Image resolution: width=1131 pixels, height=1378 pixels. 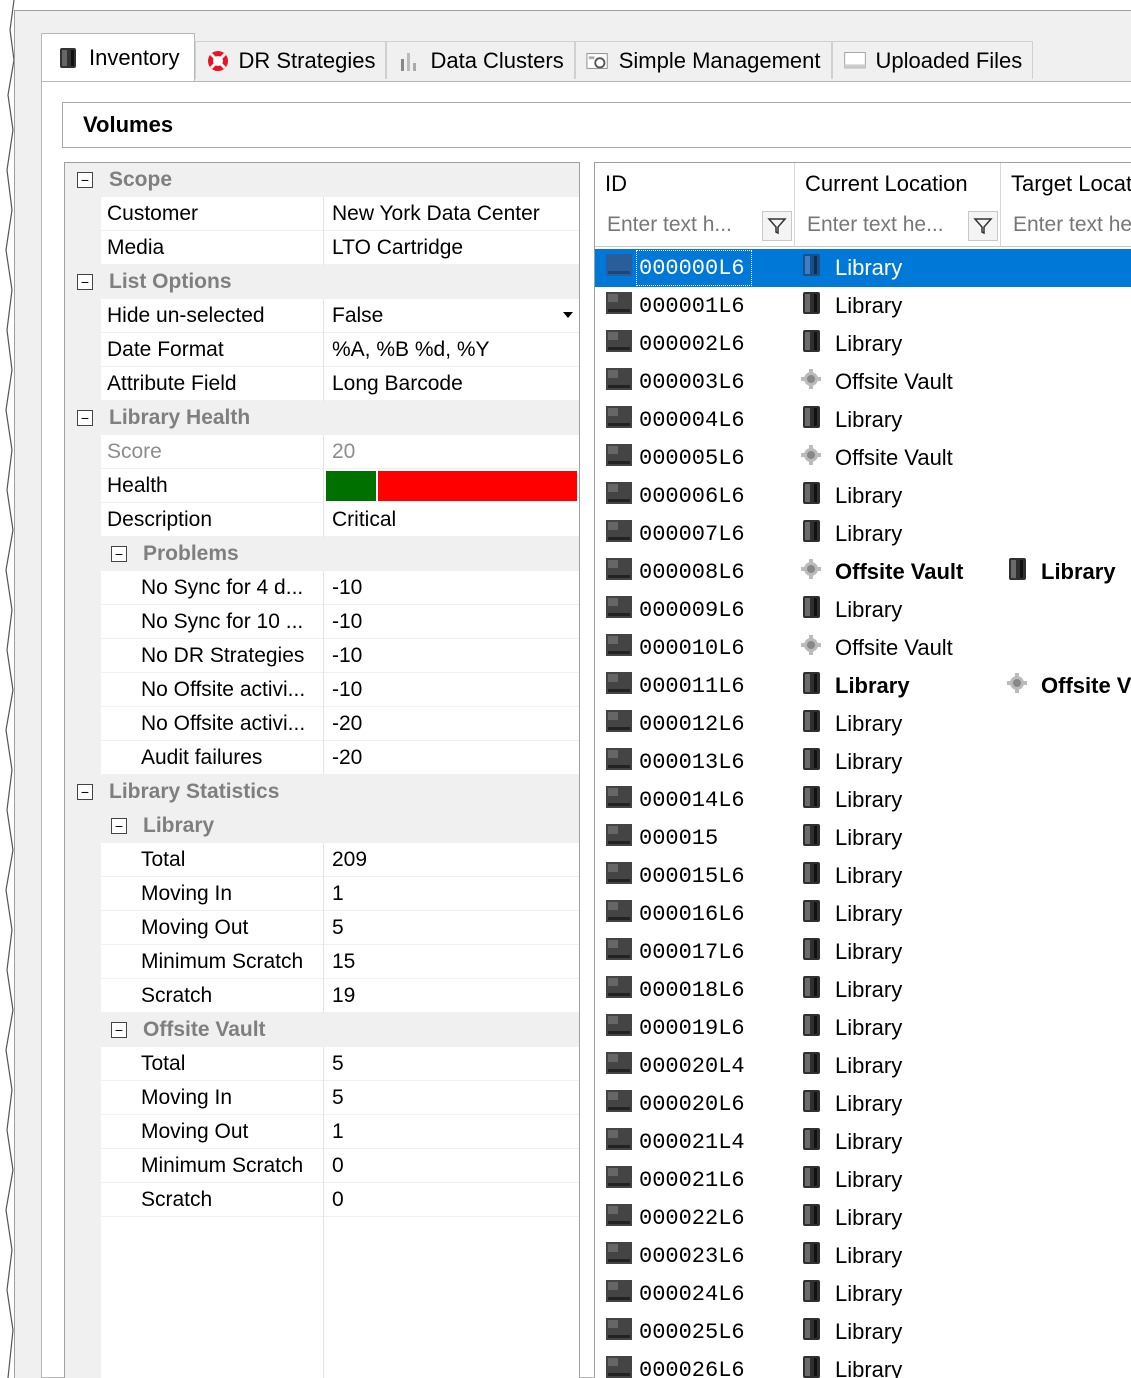 I want to click on table-row: 000005L6 Offsite Vault, so click(x=863, y=458).